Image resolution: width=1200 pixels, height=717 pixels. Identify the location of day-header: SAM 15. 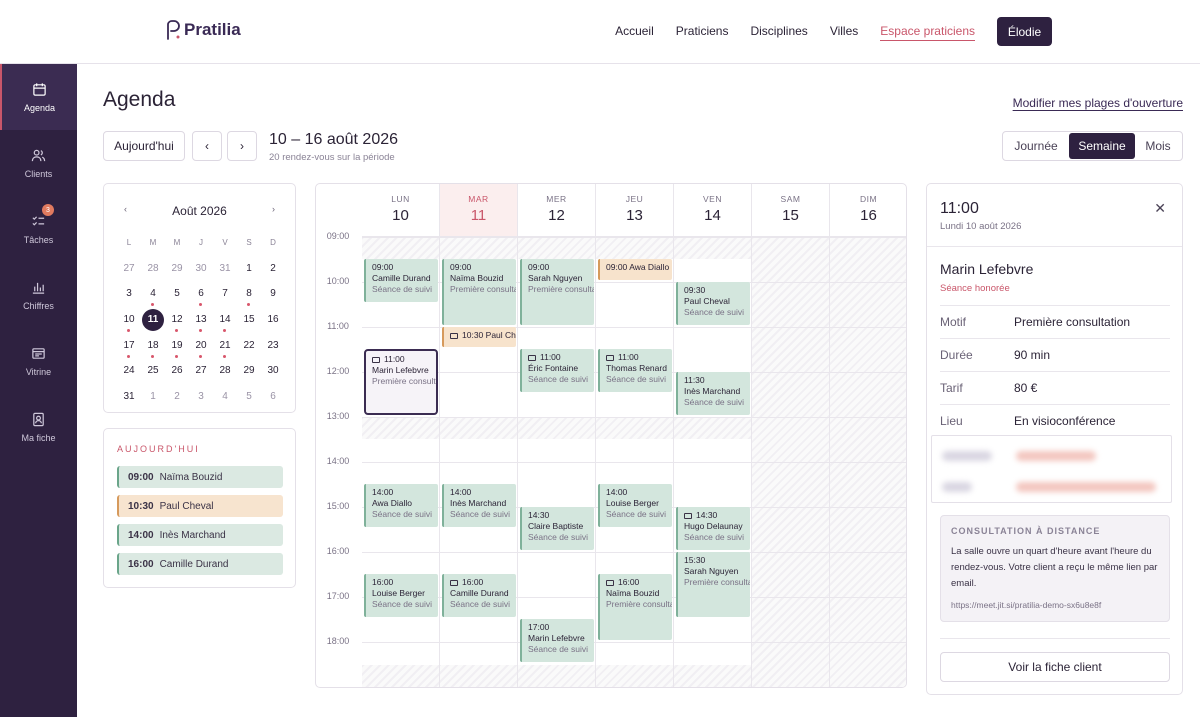
(791, 210).